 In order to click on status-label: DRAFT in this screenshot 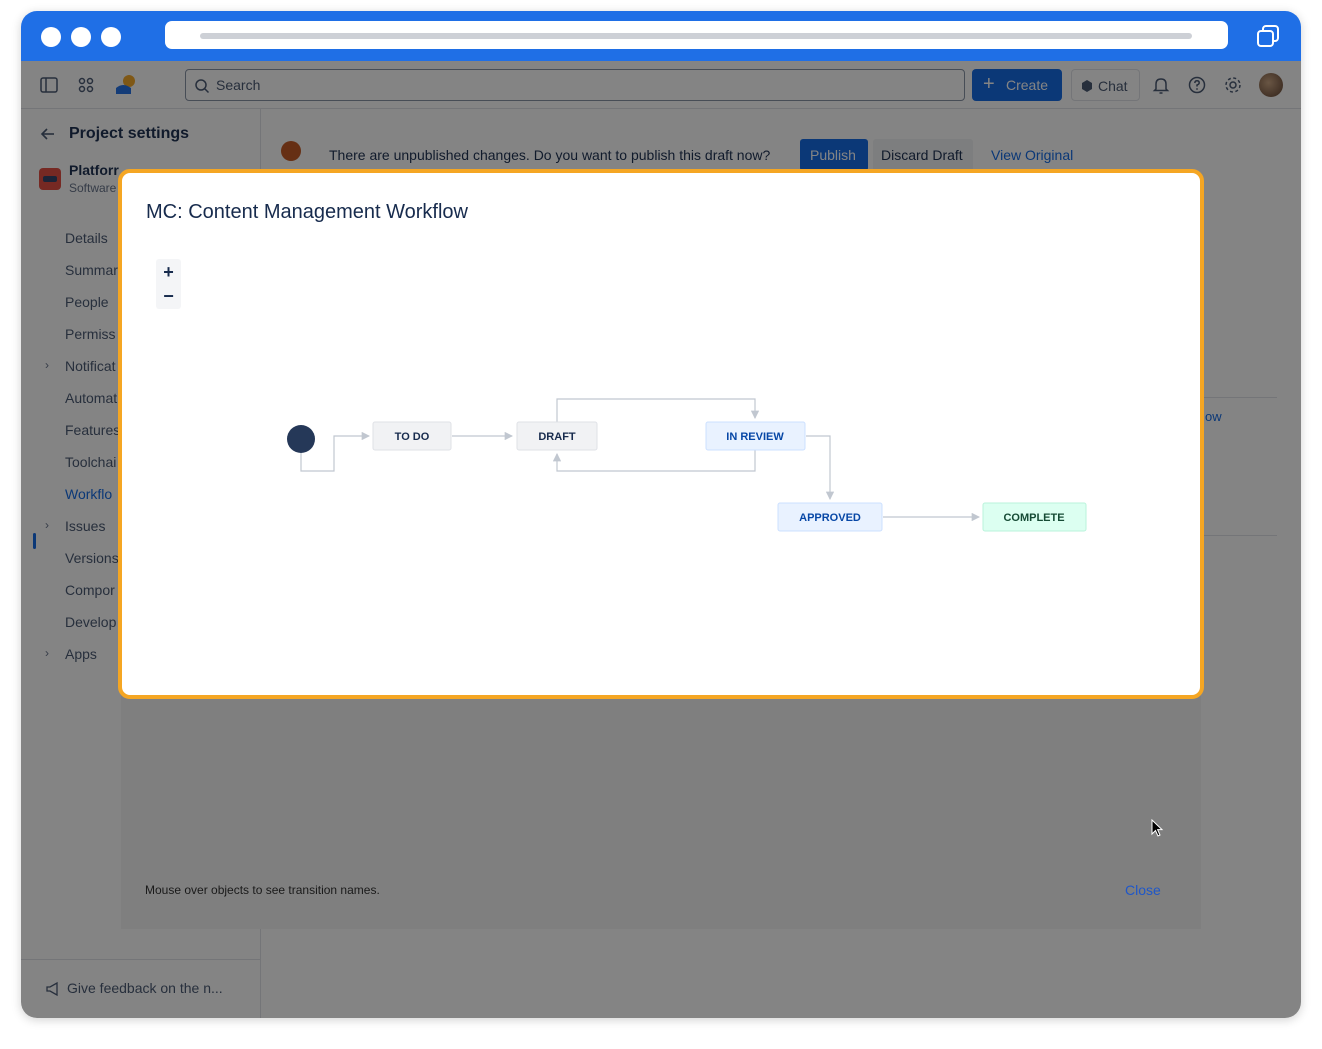, I will do `click(557, 437)`.